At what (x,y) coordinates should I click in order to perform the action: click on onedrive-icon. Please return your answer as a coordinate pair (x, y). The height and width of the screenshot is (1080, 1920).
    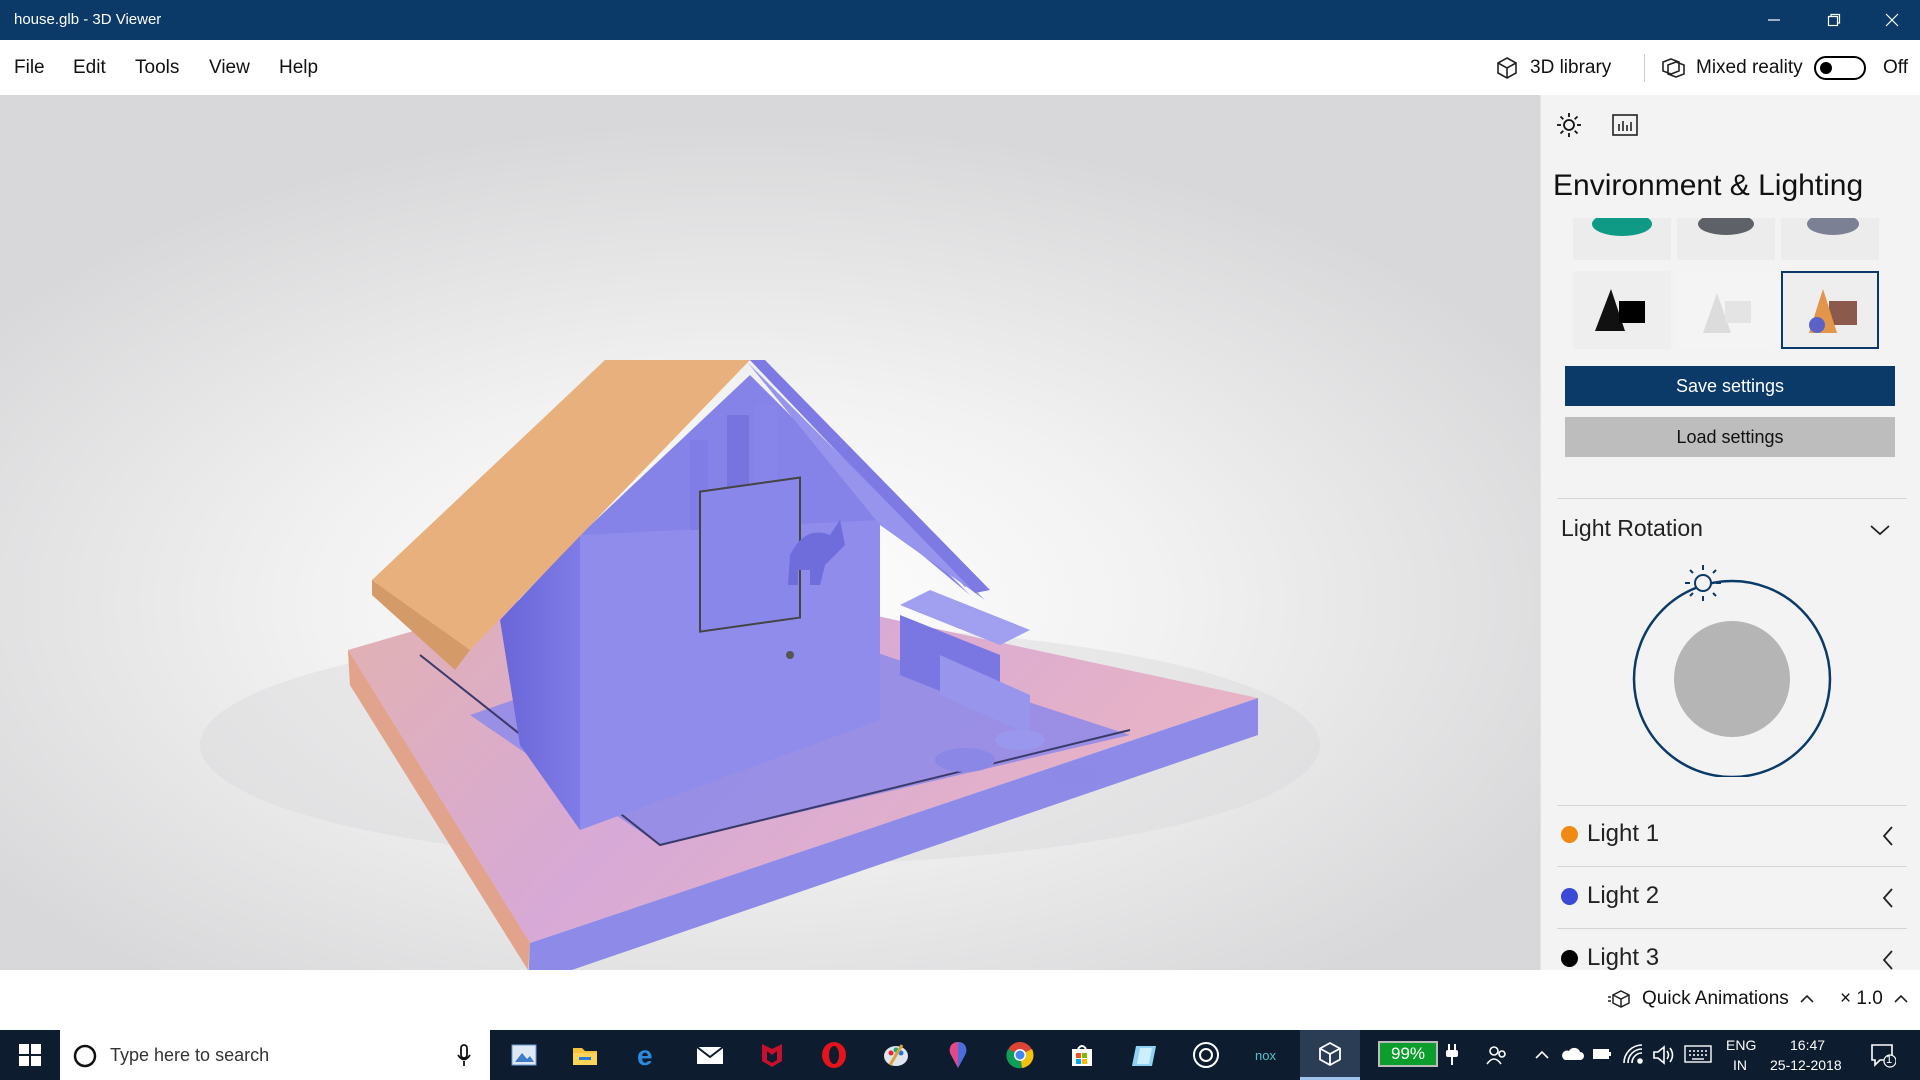
    Looking at the image, I should click on (1572, 1054).